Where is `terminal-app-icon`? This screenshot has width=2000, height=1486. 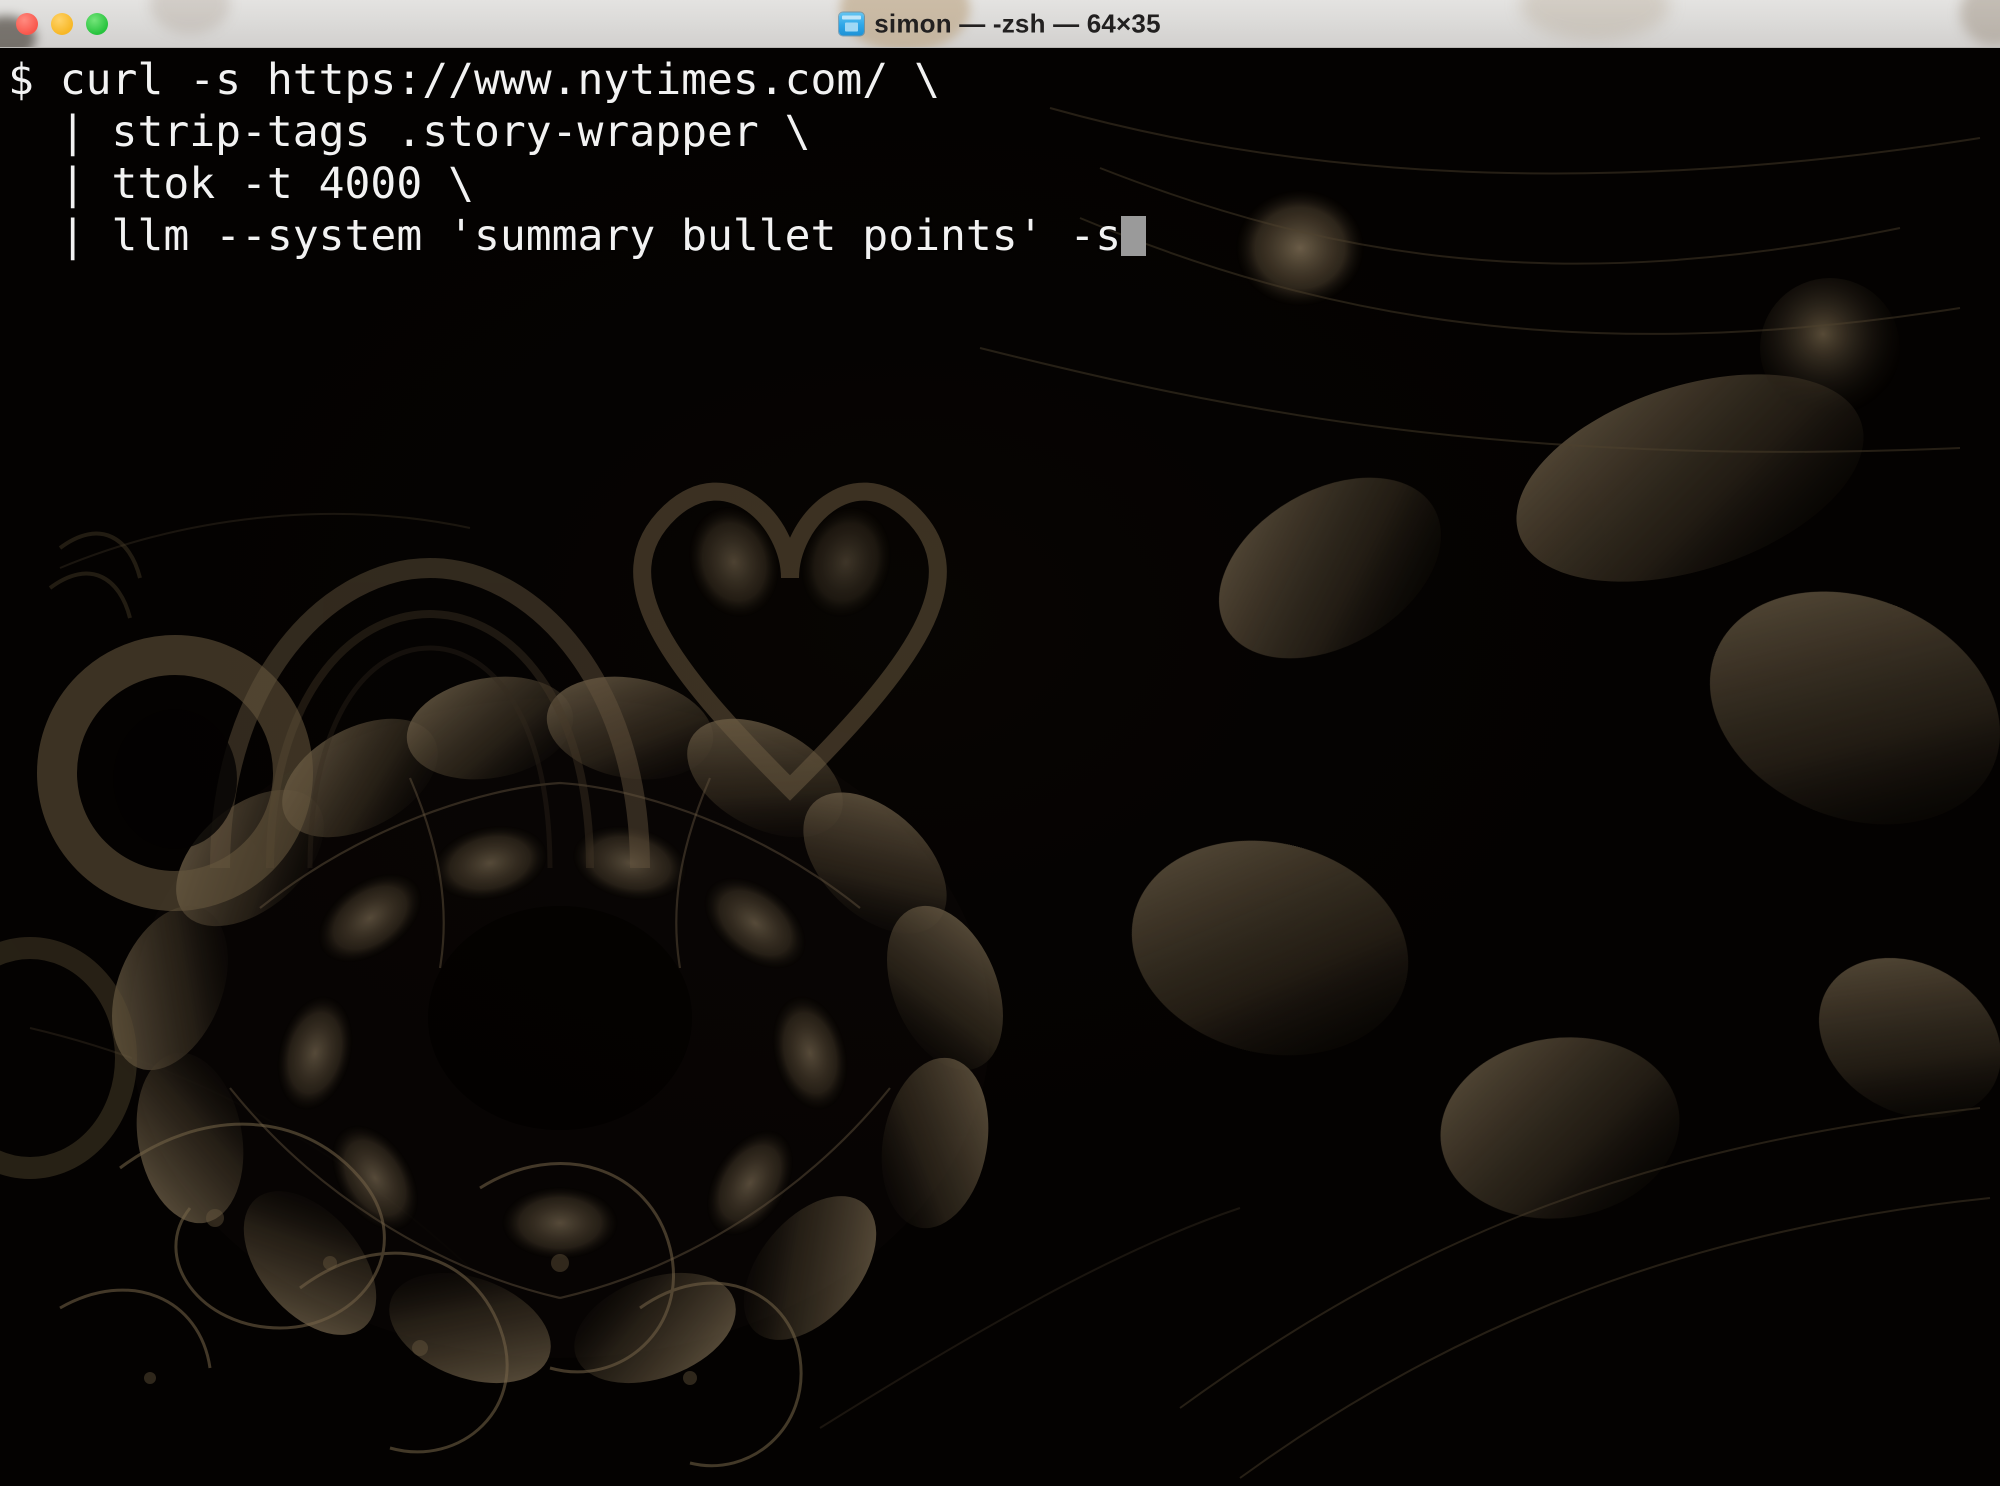
terminal-app-icon is located at coordinates (852, 23).